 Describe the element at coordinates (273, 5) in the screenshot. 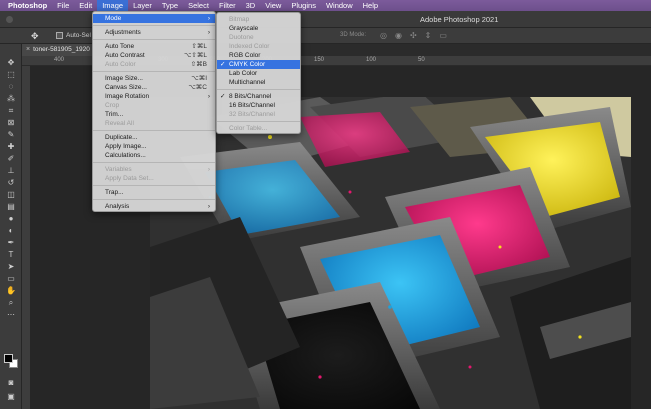

I see `menu-view: View` at that location.